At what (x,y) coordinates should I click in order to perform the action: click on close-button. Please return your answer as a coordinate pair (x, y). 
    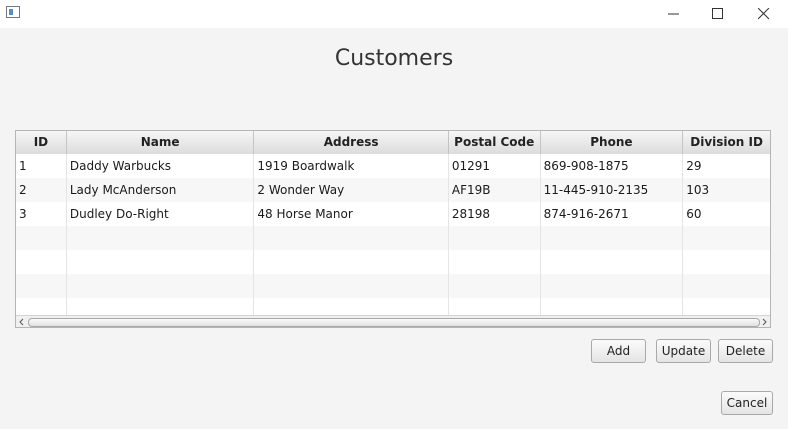
    Looking at the image, I should click on (764, 14).